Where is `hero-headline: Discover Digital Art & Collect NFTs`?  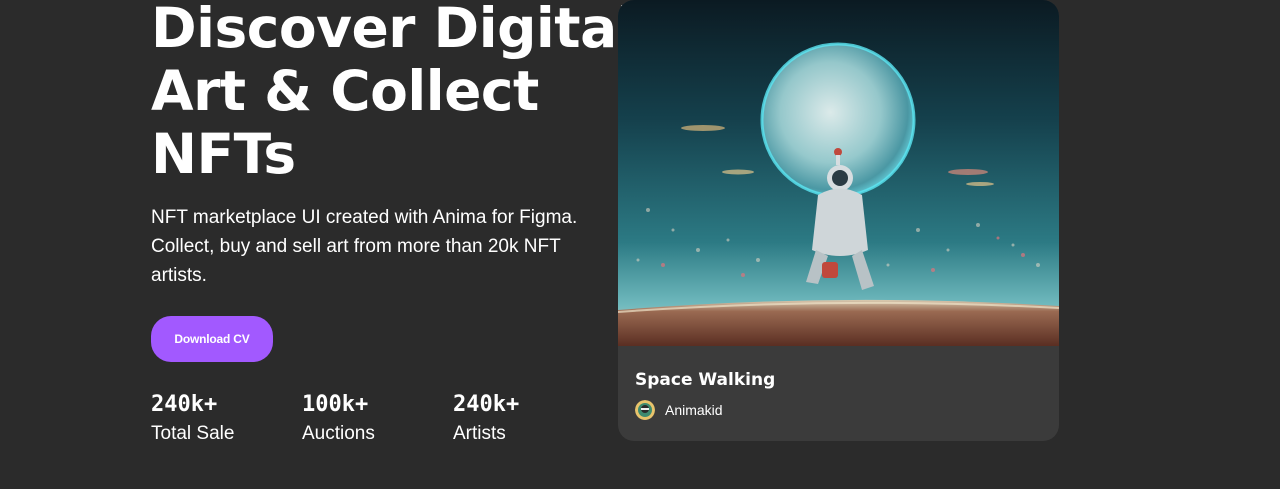
hero-headline: Discover Digital Art & Collect NFTs is located at coordinates (393, 93).